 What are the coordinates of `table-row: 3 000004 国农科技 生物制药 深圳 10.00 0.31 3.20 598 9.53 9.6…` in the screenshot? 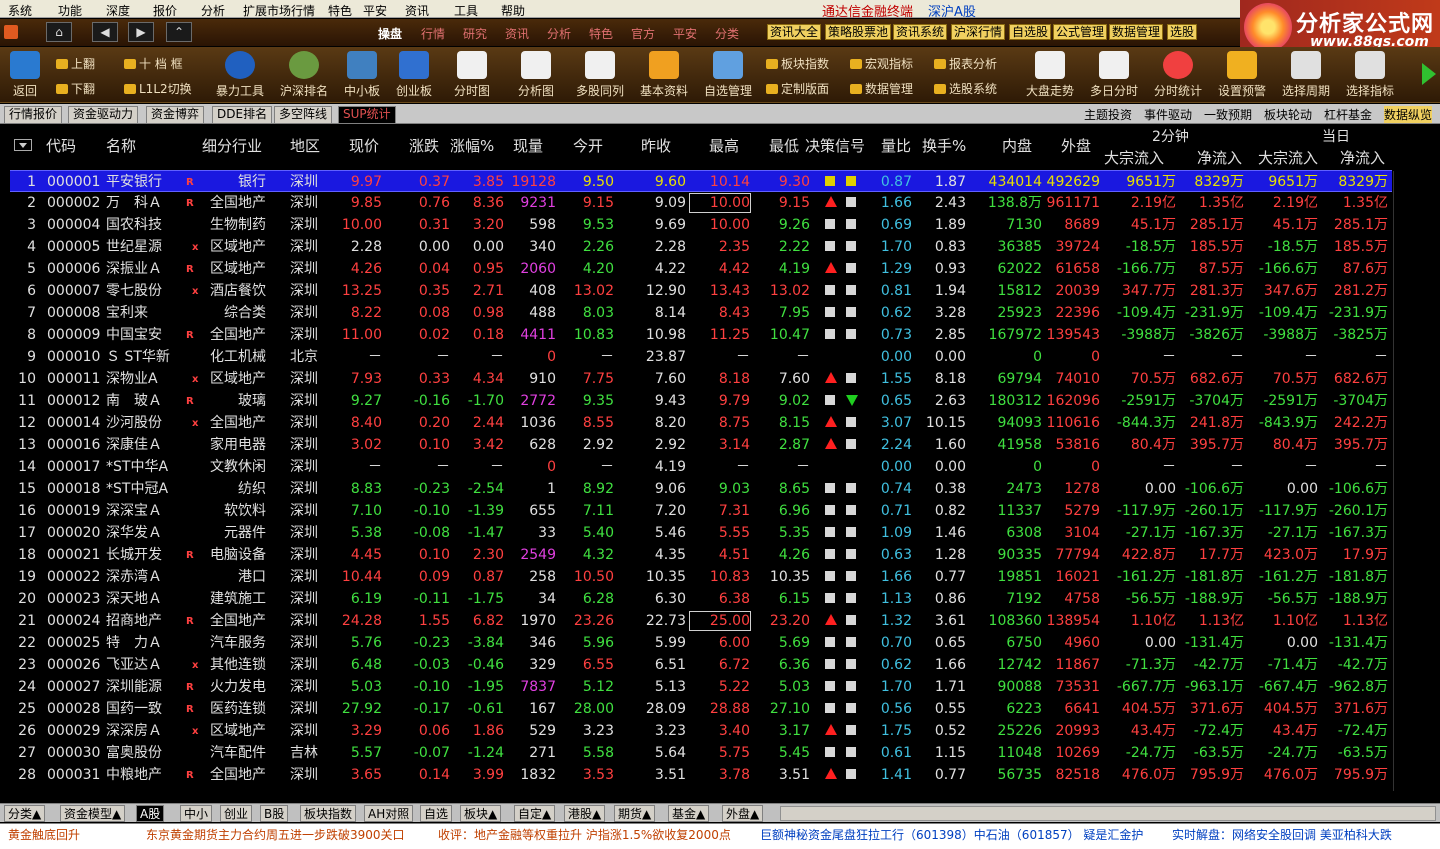 It's located at (701, 225).